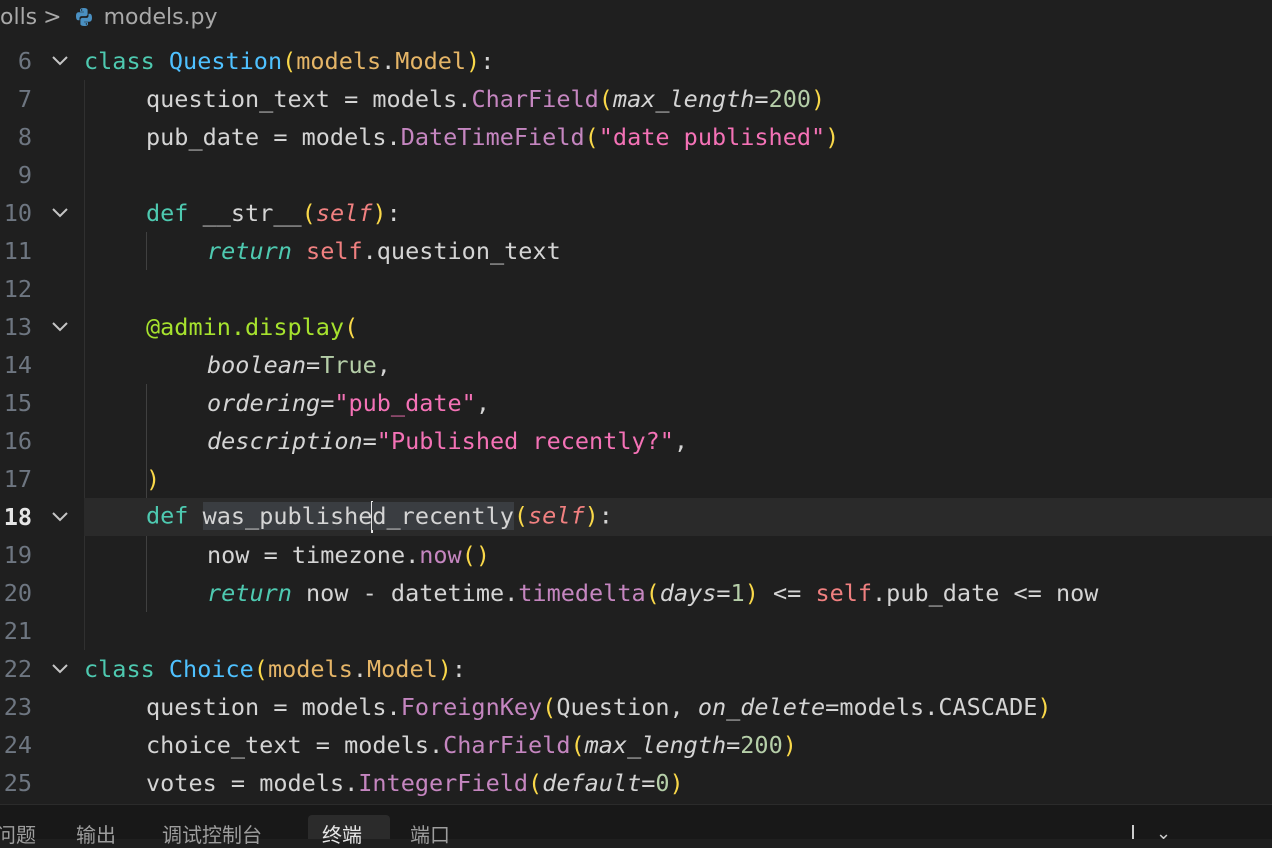 Image resolution: width=1272 pixels, height=848 pixels. Describe the element at coordinates (96, 833) in the screenshot. I see `tab-output: 输出` at that location.